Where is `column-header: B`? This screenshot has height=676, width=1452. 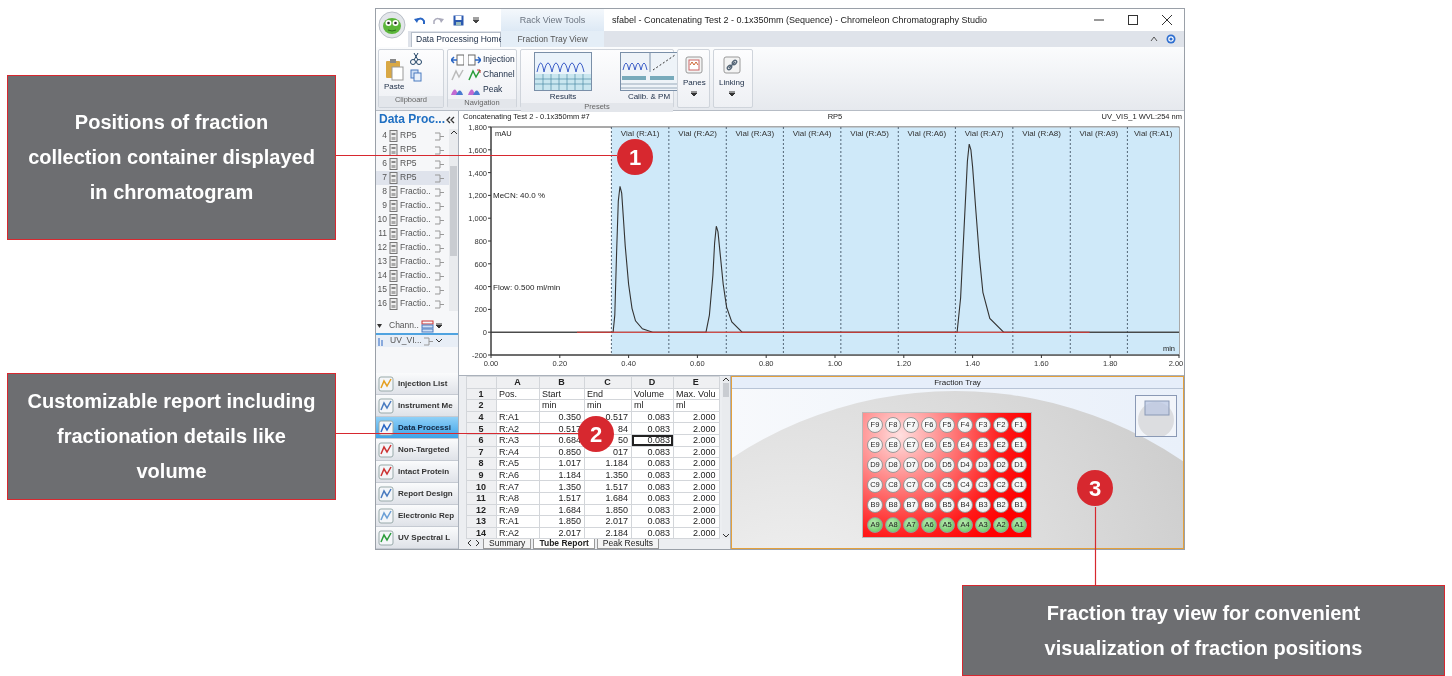 column-header: B is located at coordinates (562, 382).